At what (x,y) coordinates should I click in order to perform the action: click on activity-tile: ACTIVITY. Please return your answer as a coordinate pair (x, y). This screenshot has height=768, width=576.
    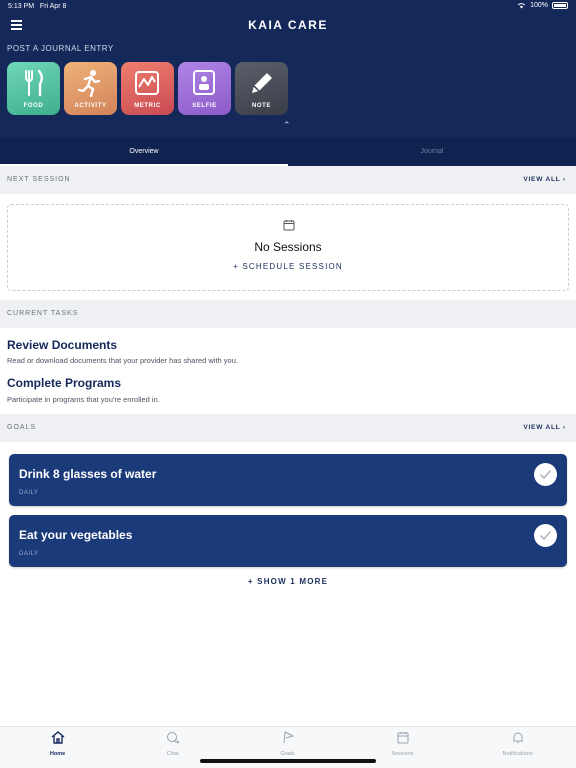
    Looking at the image, I should click on (90, 88).